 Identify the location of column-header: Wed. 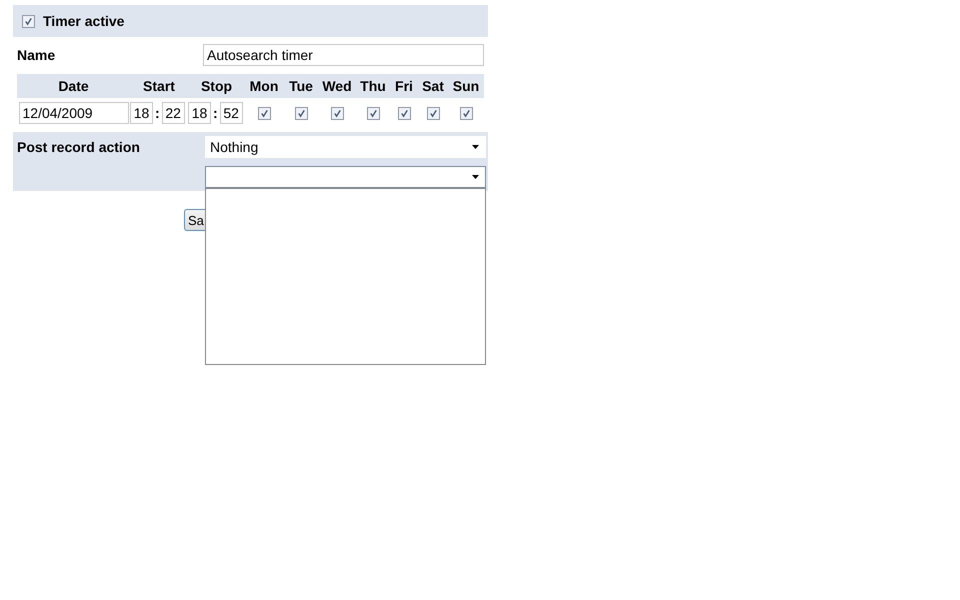
(337, 86).